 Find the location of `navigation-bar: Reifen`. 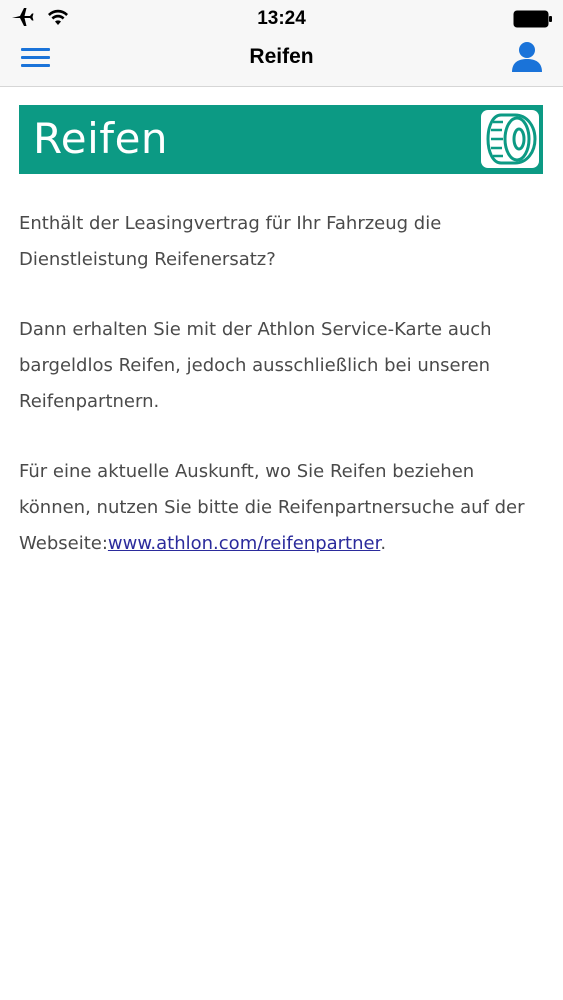

navigation-bar: Reifen is located at coordinates (281, 62).